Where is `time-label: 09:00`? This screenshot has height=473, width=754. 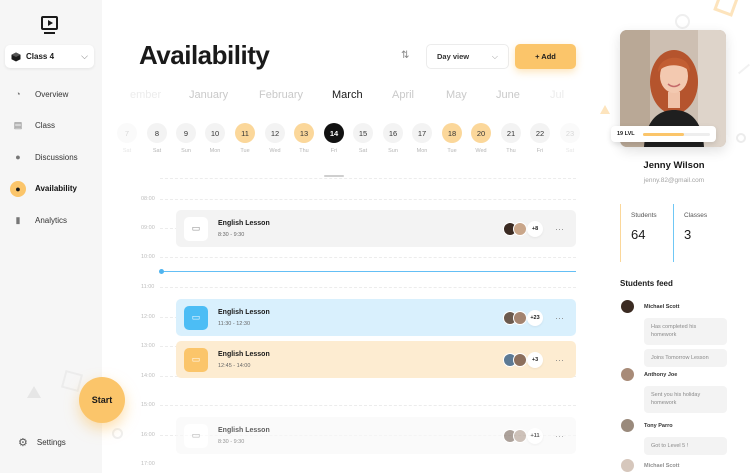 time-label: 09:00 is located at coordinates (148, 228).